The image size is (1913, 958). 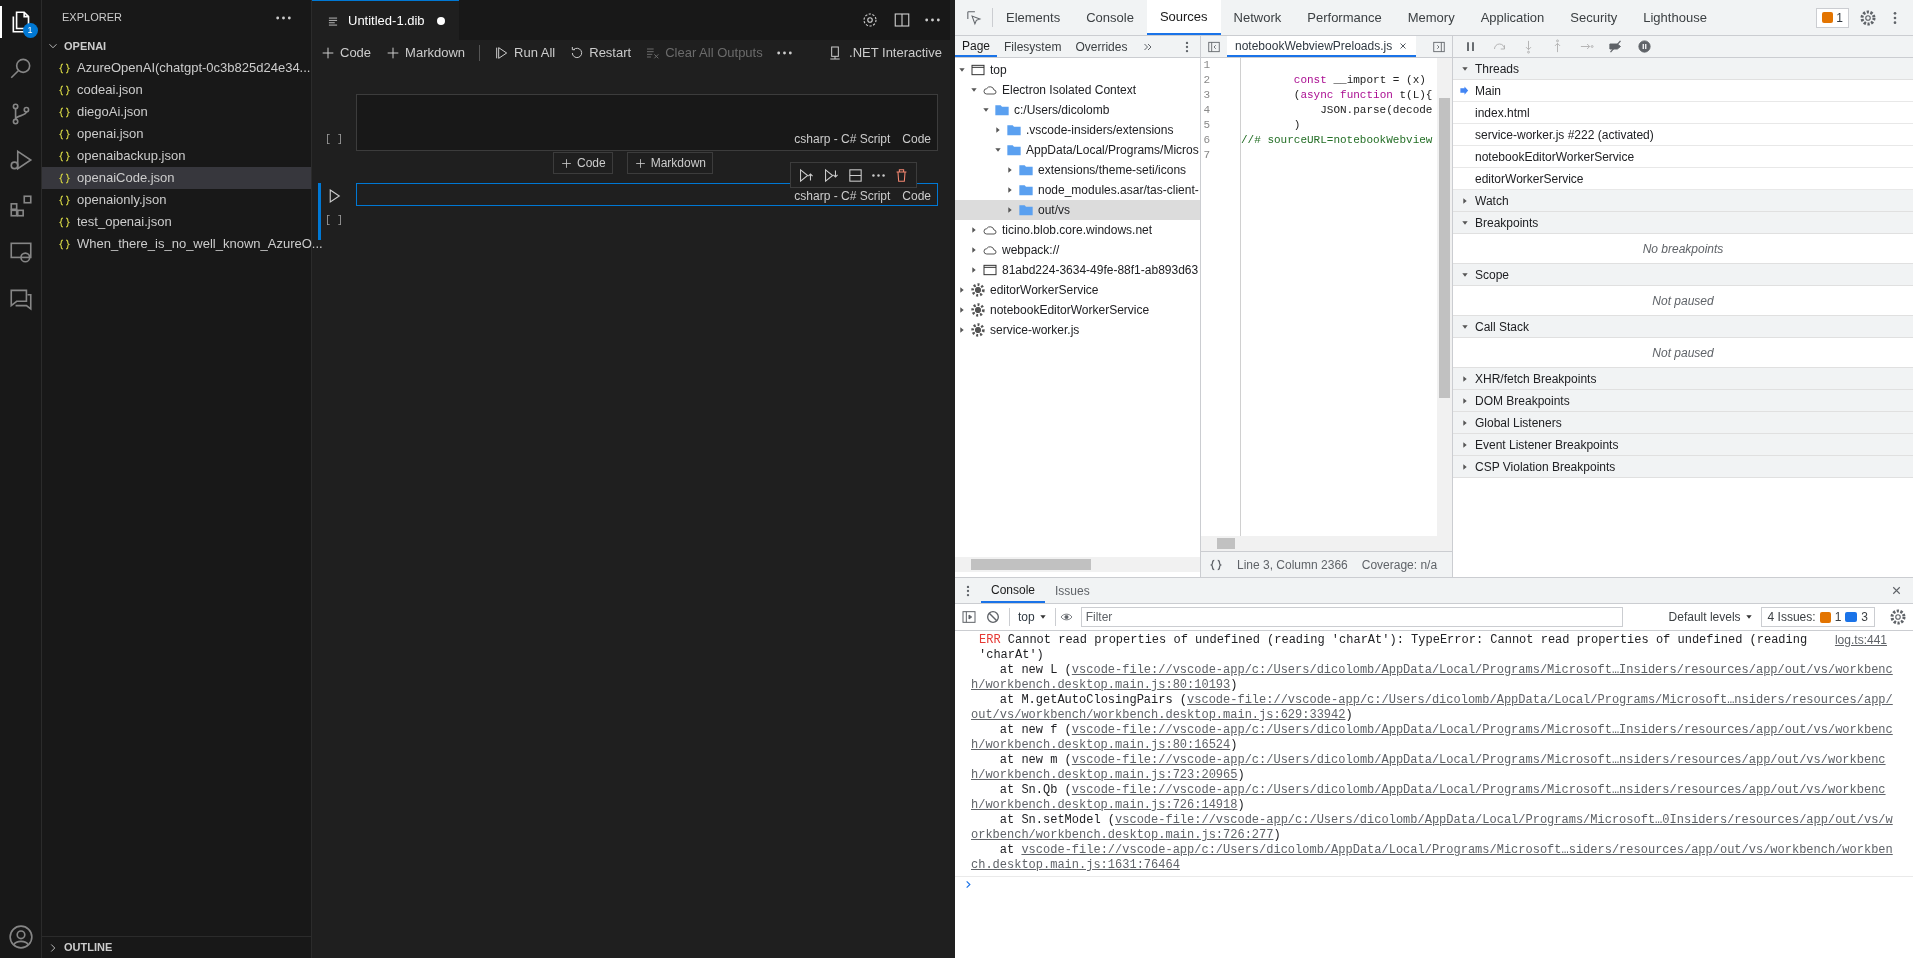 I want to click on file-item: codeai.json, so click(x=176, y=90).